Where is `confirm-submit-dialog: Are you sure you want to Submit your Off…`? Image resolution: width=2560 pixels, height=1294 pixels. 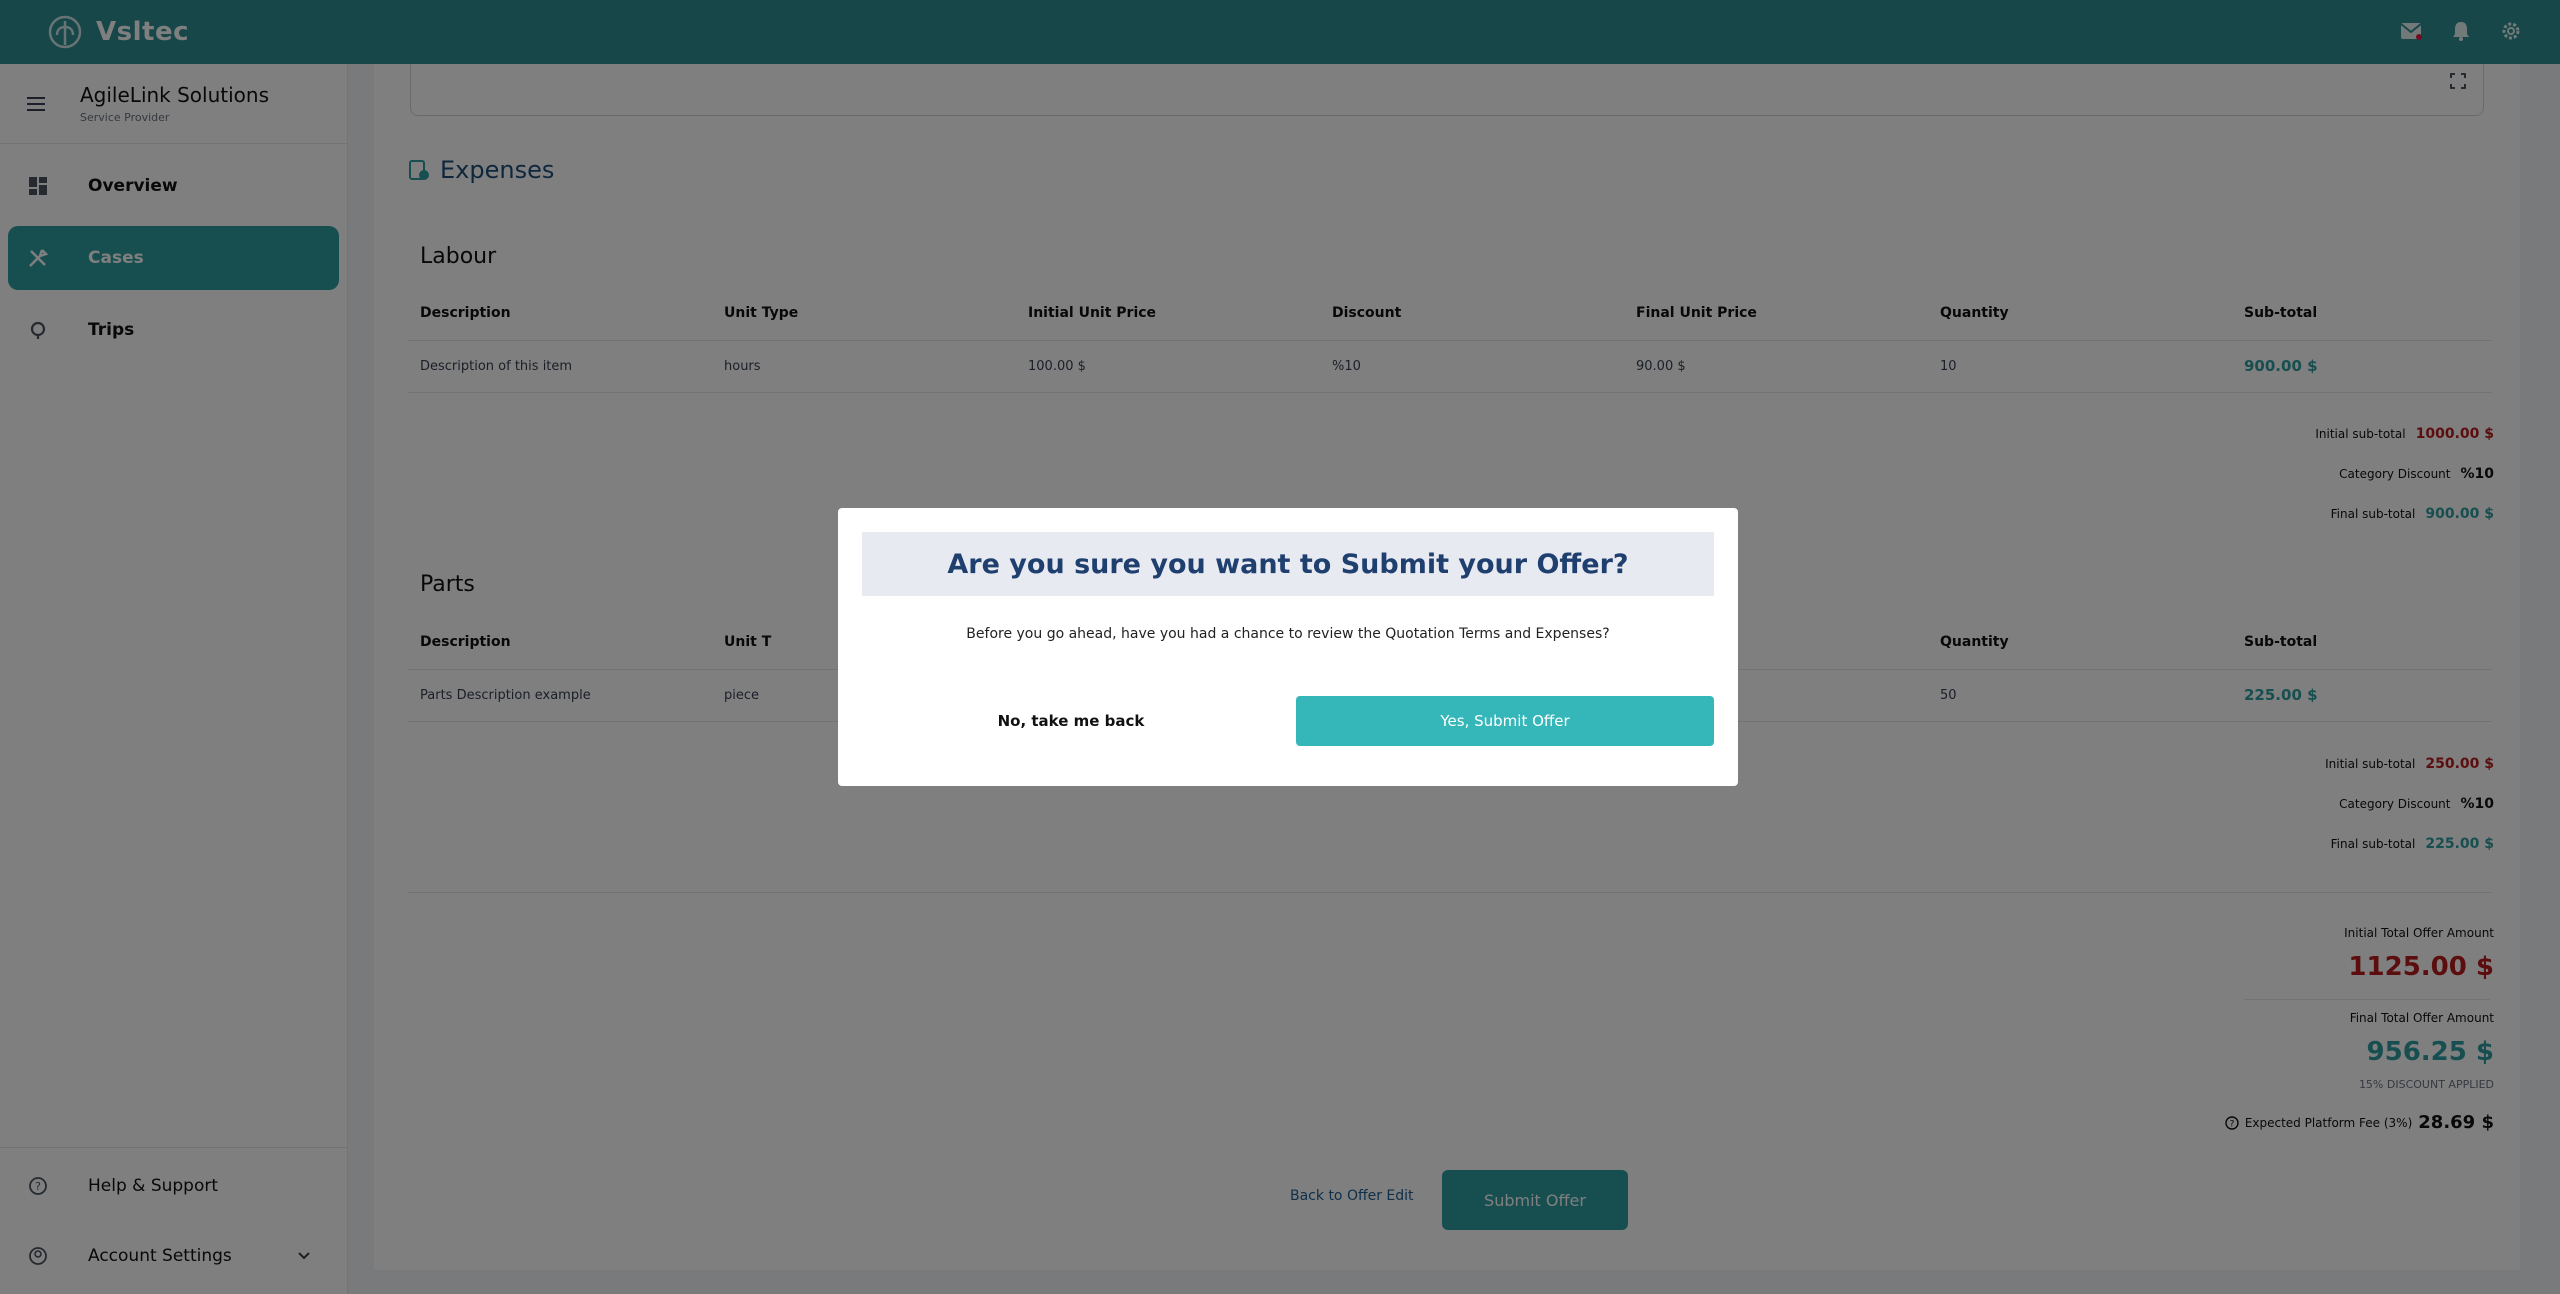 confirm-submit-dialog: Are you sure you want to Submit your Off… is located at coordinates (1288, 647).